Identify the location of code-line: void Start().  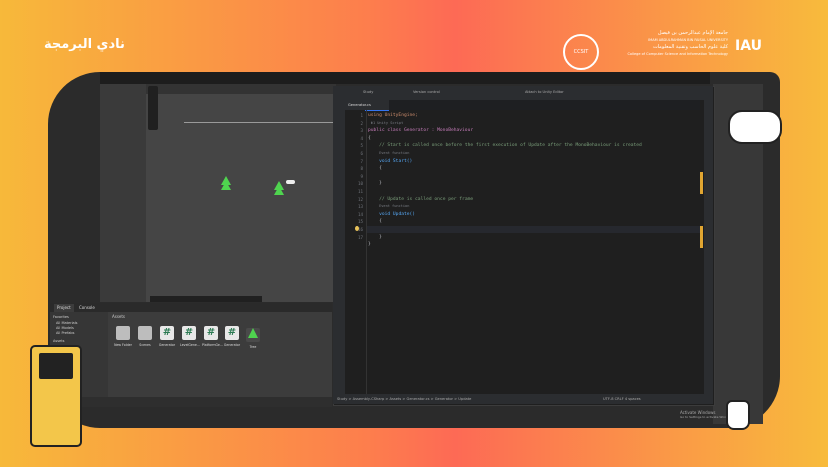
(396, 161).